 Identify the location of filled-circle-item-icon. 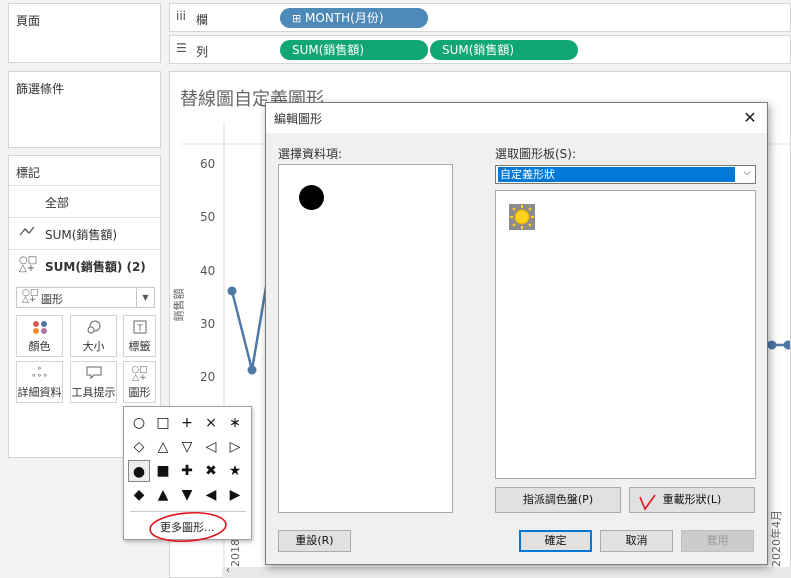
(311, 197).